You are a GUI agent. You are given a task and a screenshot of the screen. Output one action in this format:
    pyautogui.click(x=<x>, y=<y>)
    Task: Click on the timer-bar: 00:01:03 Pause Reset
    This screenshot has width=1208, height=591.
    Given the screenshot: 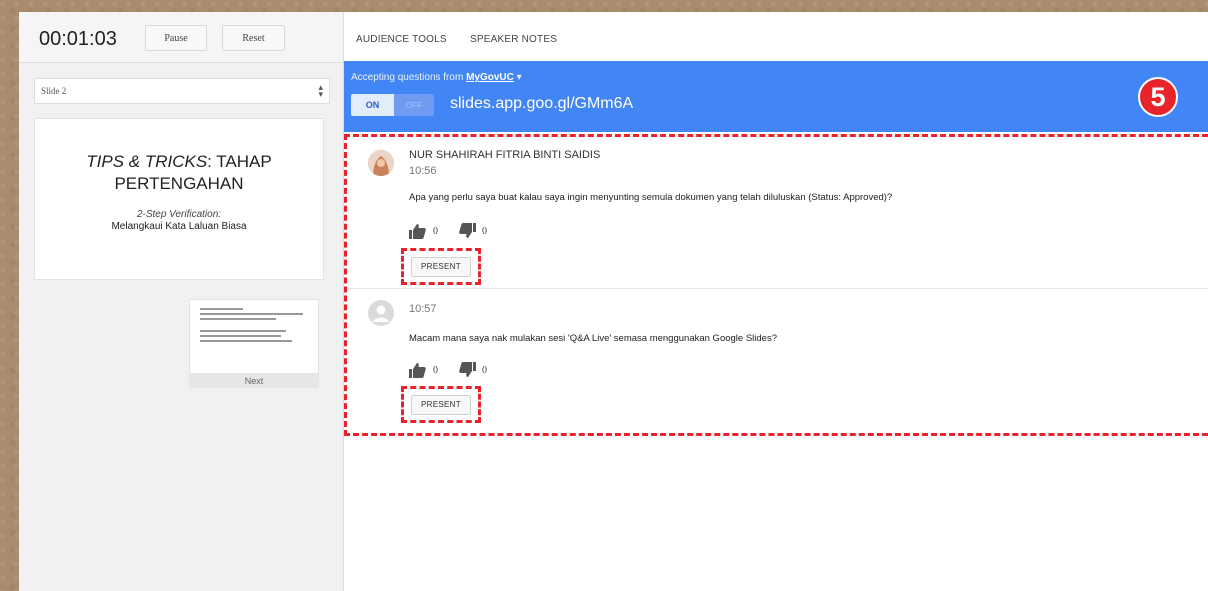 What is the action you would take?
    pyautogui.click(x=181, y=37)
    